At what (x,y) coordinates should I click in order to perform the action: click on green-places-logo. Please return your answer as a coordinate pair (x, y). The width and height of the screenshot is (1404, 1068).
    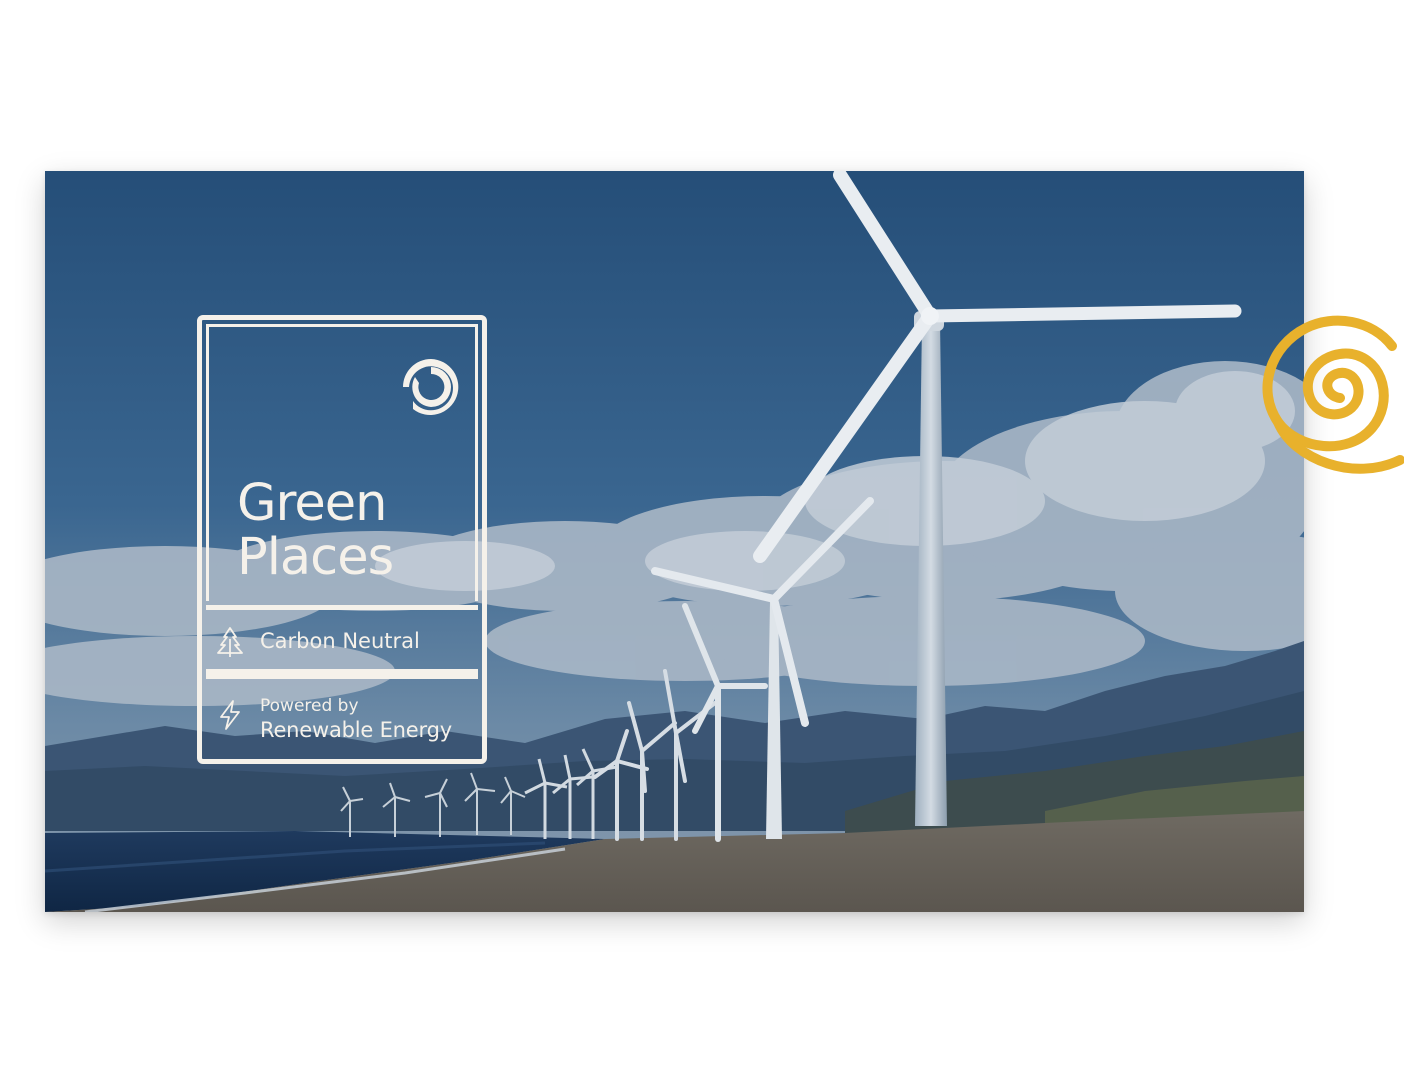
    Looking at the image, I should click on (431, 387).